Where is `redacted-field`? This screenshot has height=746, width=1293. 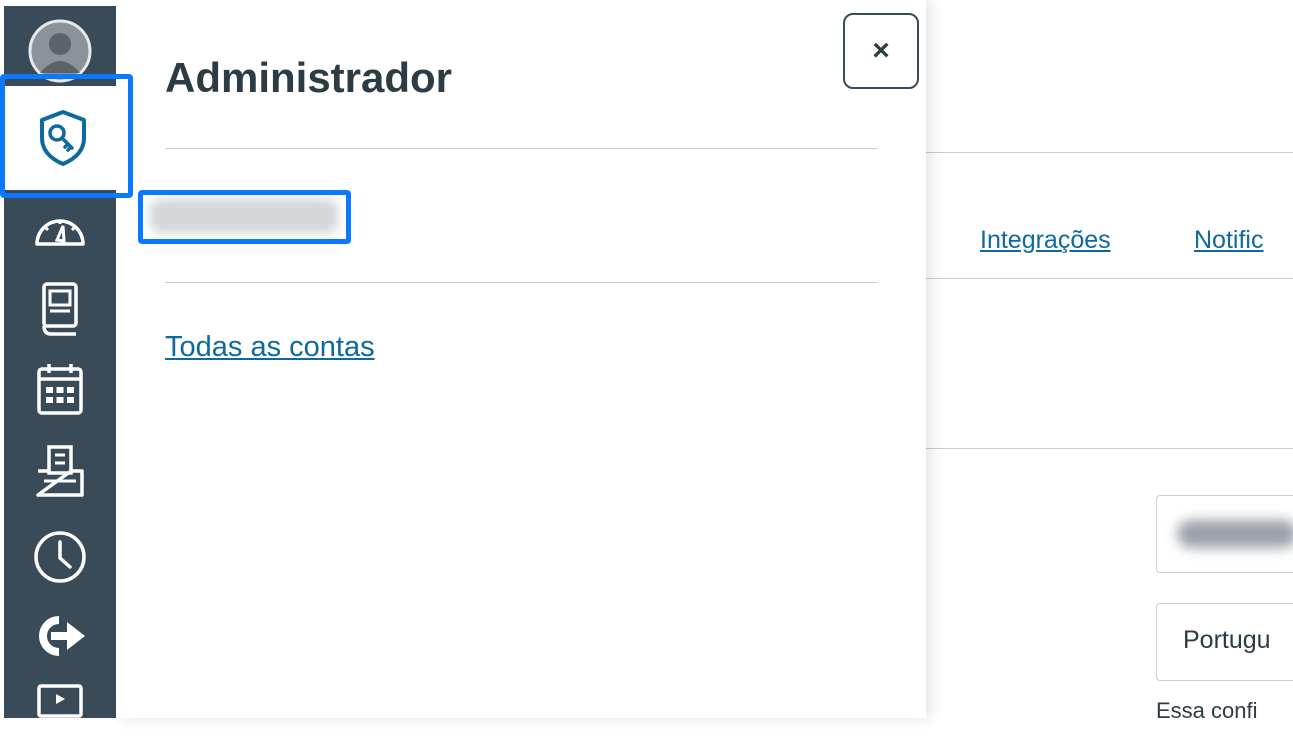
redacted-field is located at coordinates (1224, 534).